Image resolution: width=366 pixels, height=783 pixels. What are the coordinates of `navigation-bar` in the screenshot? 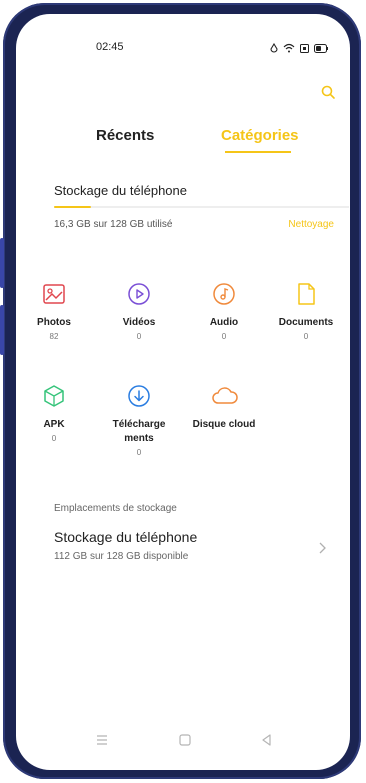 It's located at (183, 741).